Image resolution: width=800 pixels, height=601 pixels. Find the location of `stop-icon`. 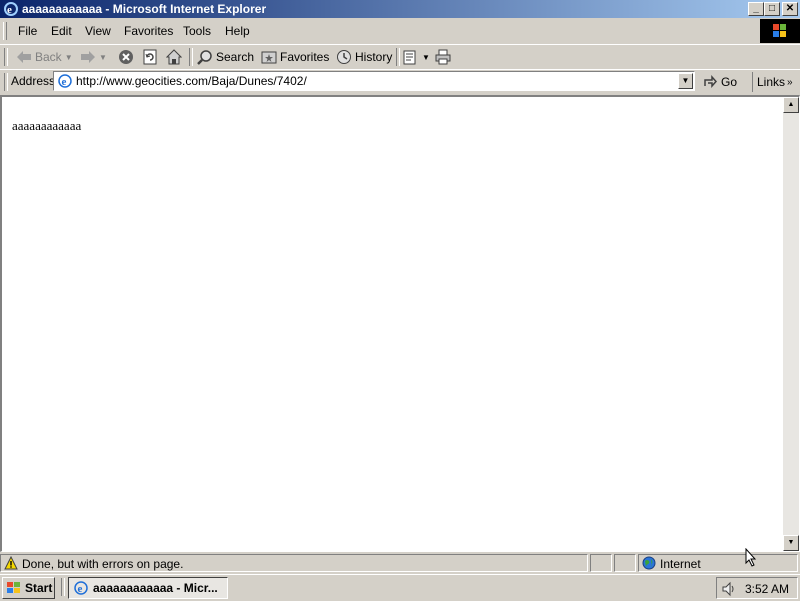

stop-icon is located at coordinates (126, 57).